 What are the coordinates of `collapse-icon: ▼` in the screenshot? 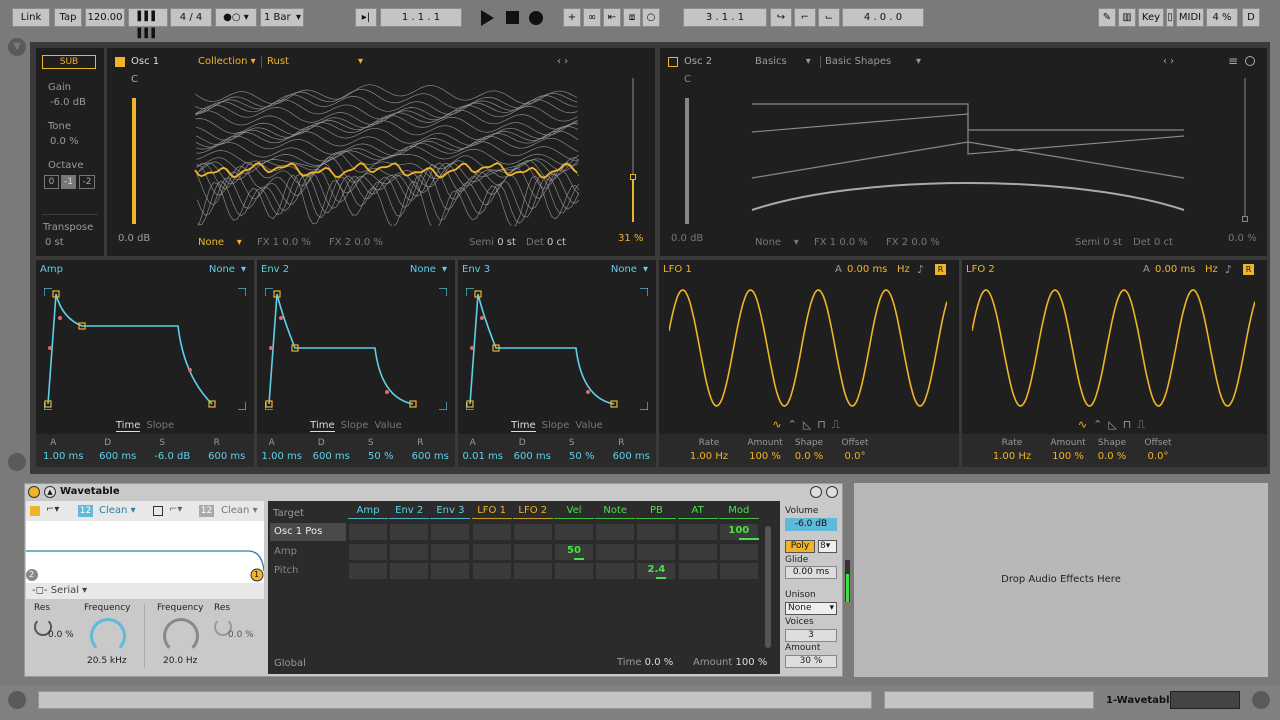 It's located at (17, 47).